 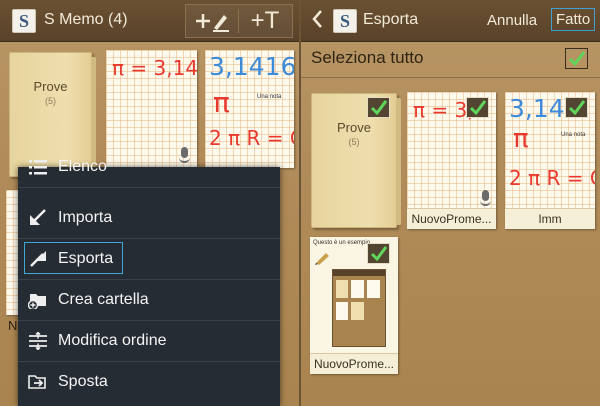 What do you see at coordinates (512, 20) in the screenshot?
I see `cancel-button: Annulla` at bounding box center [512, 20].